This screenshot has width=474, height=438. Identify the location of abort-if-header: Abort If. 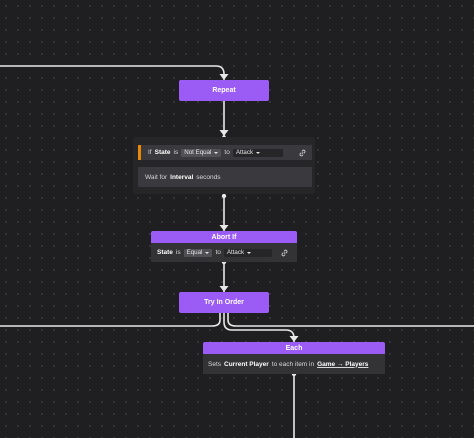
(224, 237).